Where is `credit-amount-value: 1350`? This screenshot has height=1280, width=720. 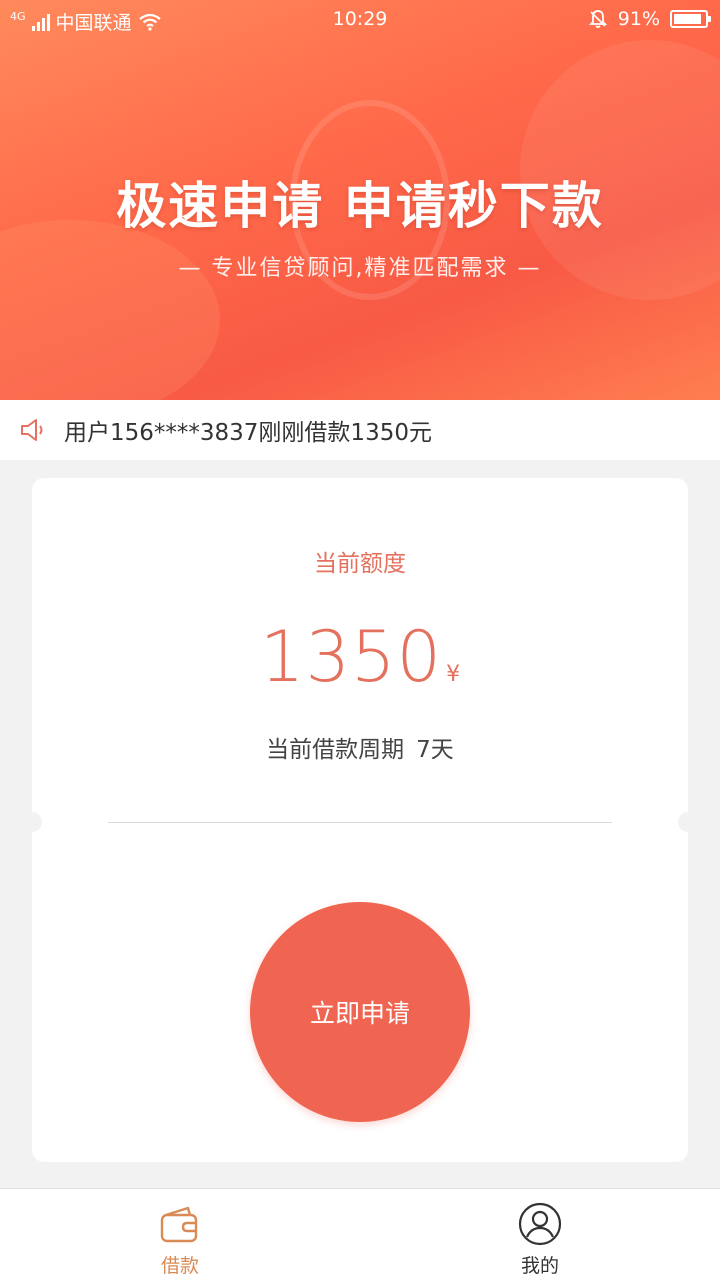 credit-amount-value: 1350 is located at coordinates (351, 657).